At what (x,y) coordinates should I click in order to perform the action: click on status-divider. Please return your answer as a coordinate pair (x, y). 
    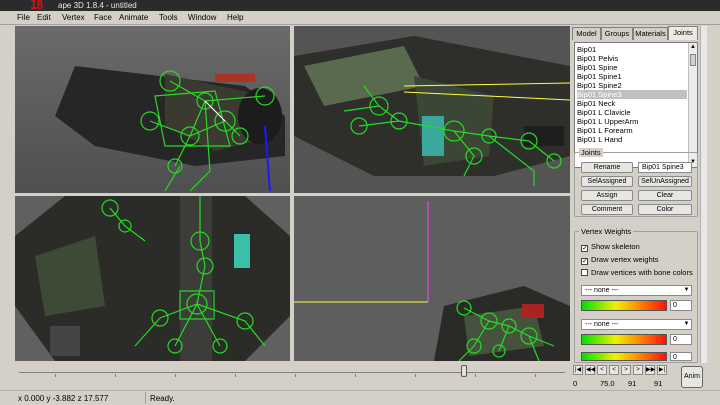
    Looking at the image, I should click on (145, 398).